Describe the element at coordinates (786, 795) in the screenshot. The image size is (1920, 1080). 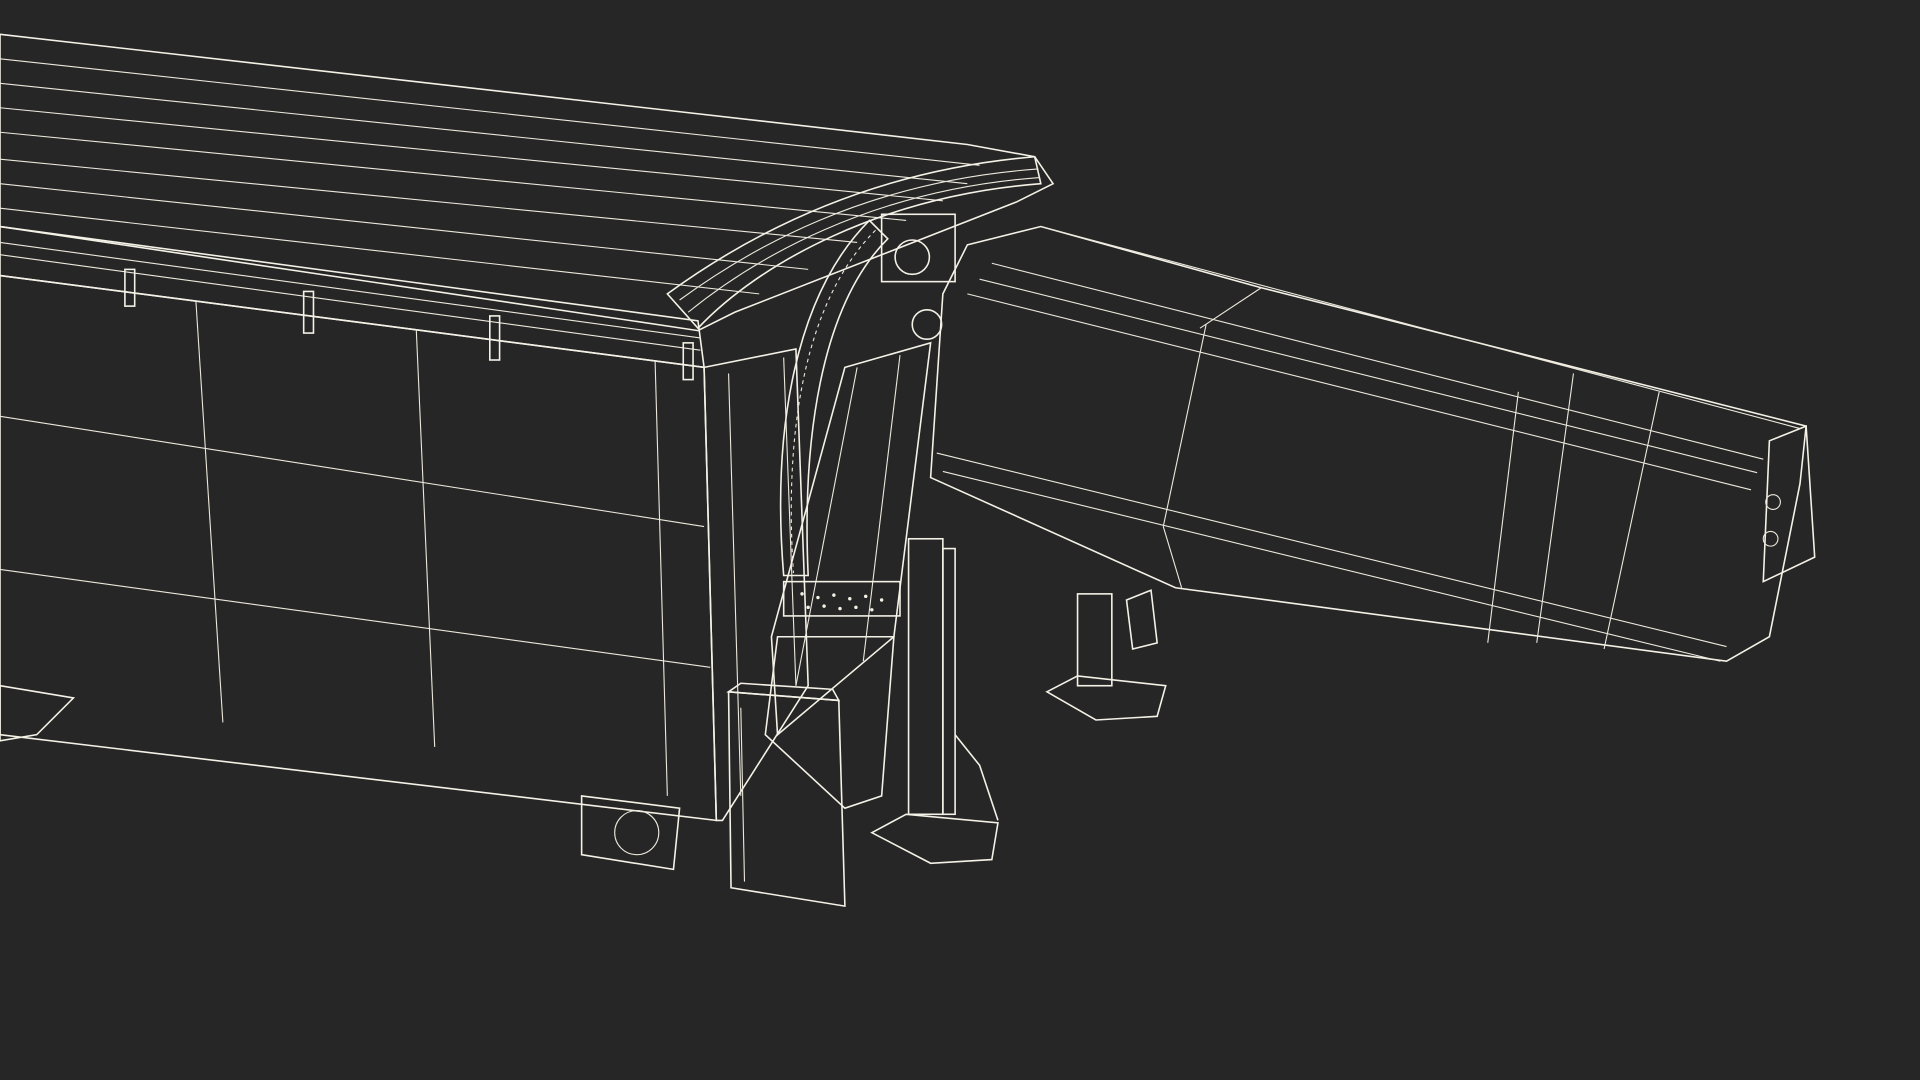
I see `front-outrigger-block` at that location.